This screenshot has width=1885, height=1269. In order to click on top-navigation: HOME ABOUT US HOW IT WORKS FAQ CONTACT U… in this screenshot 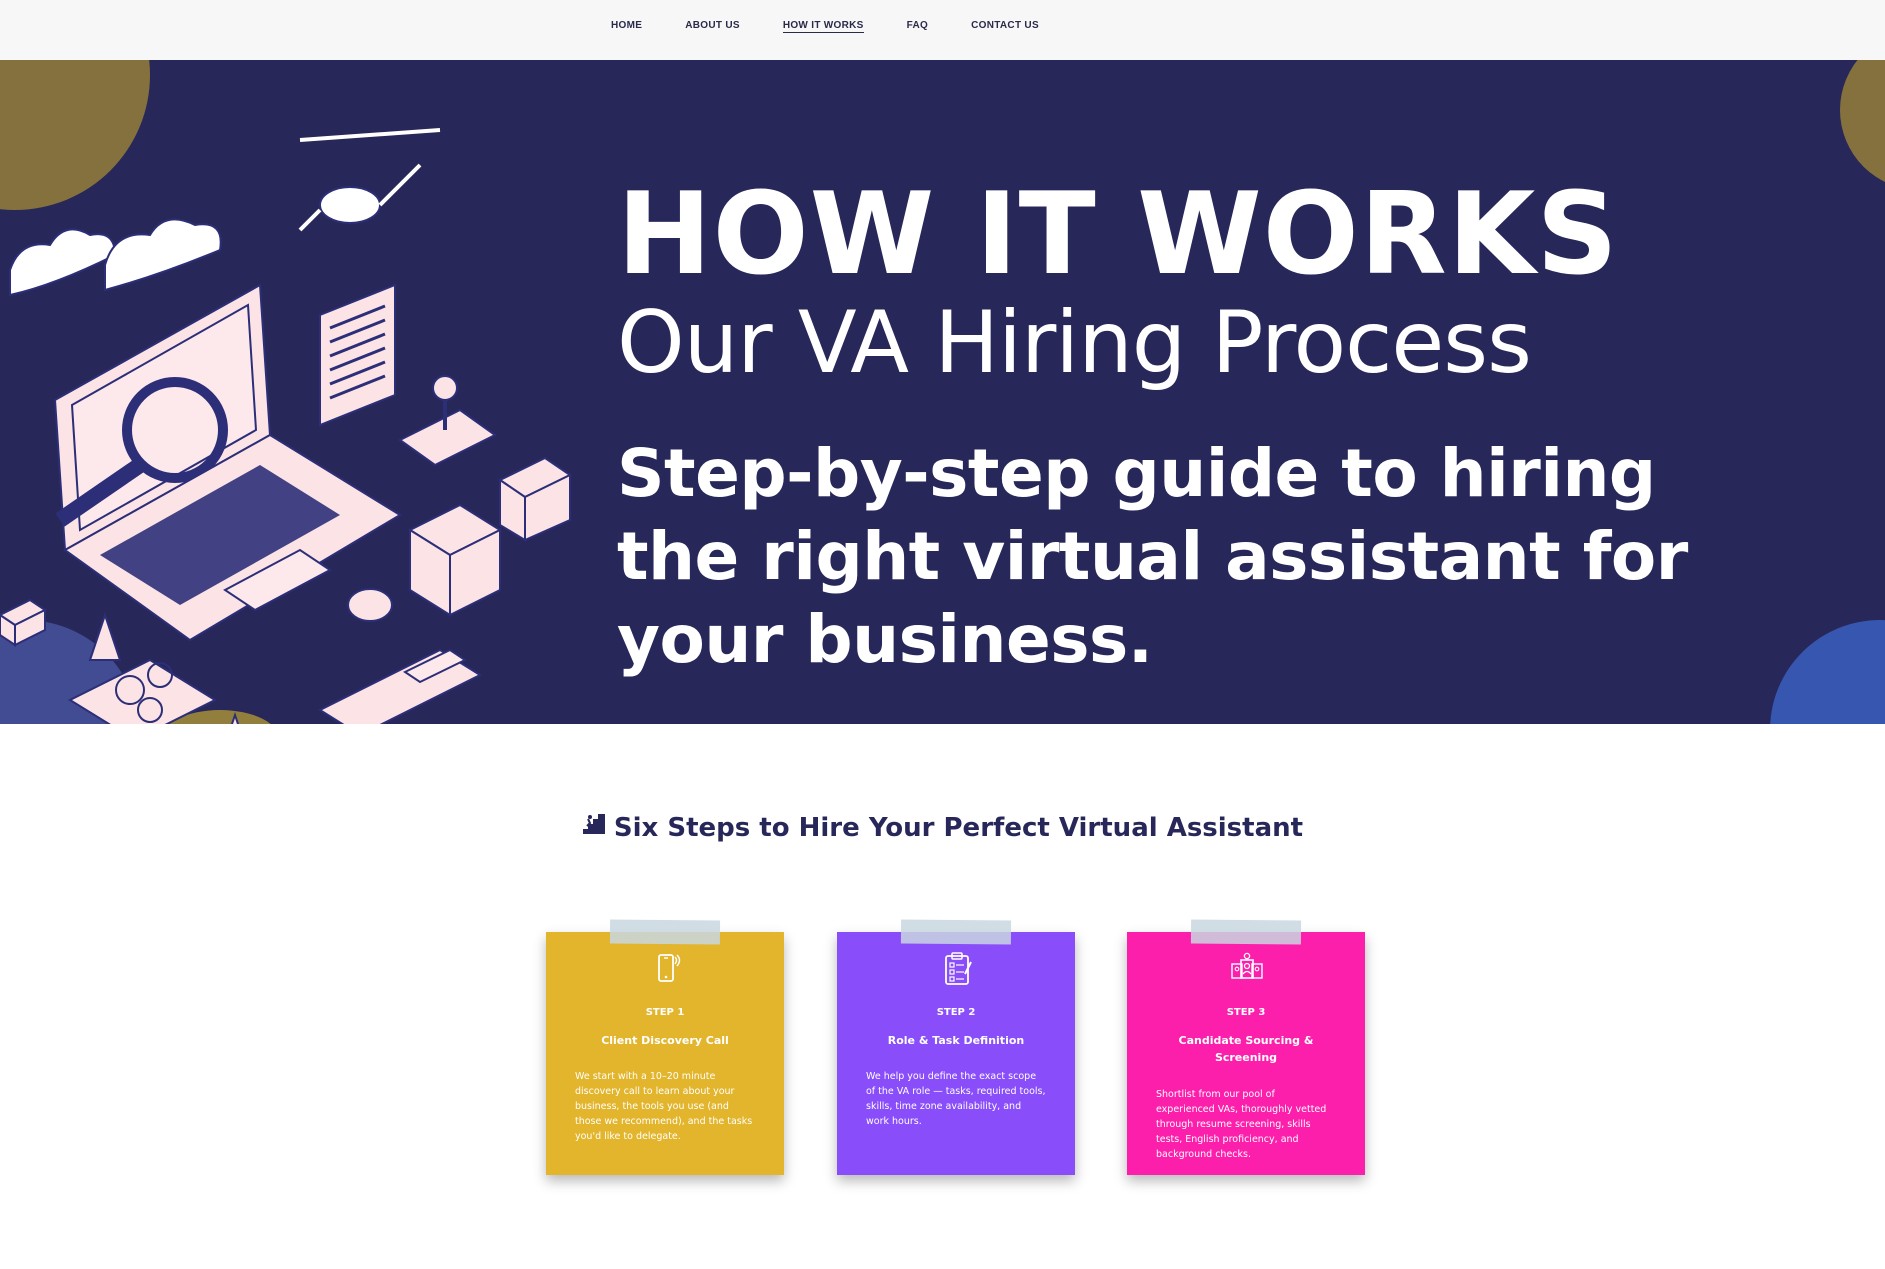, I will do `click(942, 30)`.